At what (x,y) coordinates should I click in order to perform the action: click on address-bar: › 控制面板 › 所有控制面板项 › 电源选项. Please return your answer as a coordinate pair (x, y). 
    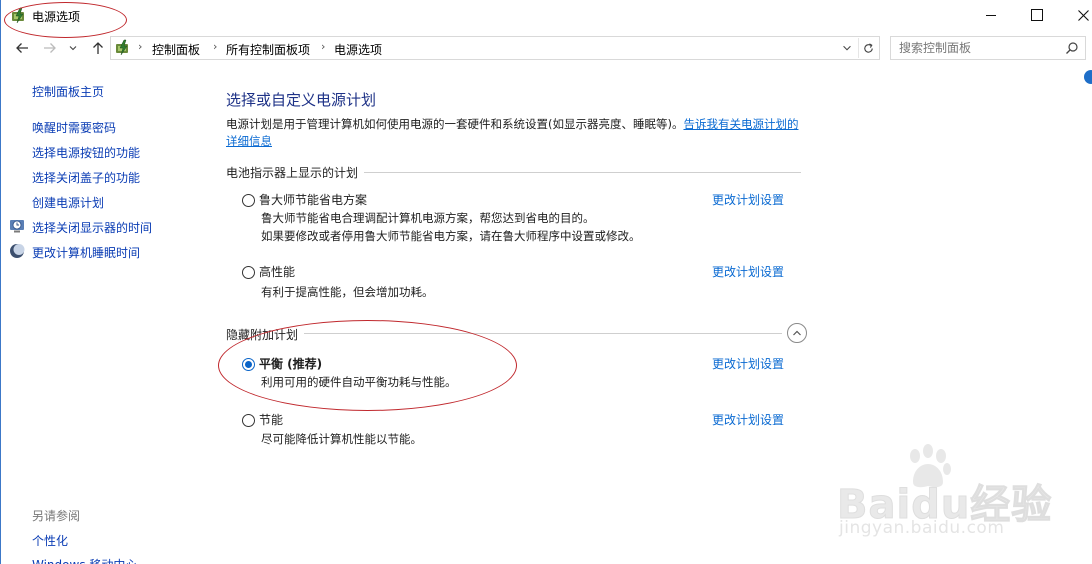
    Looking at the image, I should click on (495, 48).